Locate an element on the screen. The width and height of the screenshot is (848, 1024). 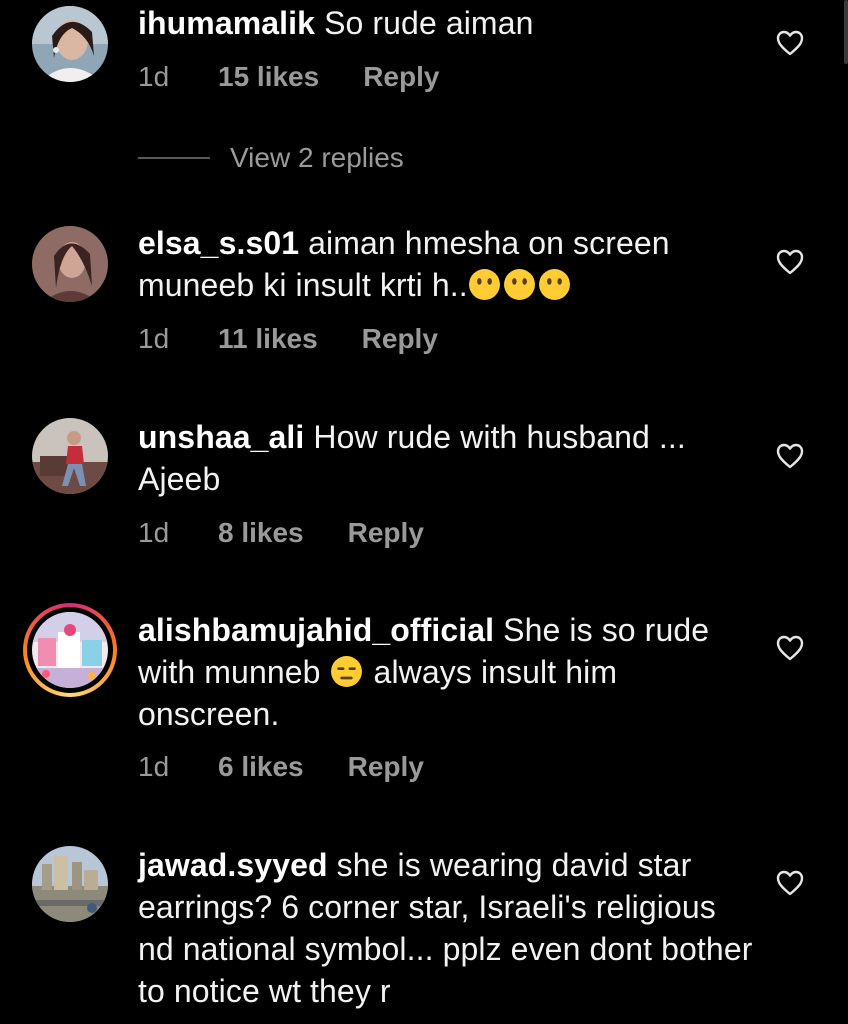
comment-text: ihumamalik So rude aiman is located at coordinates (448, 23).